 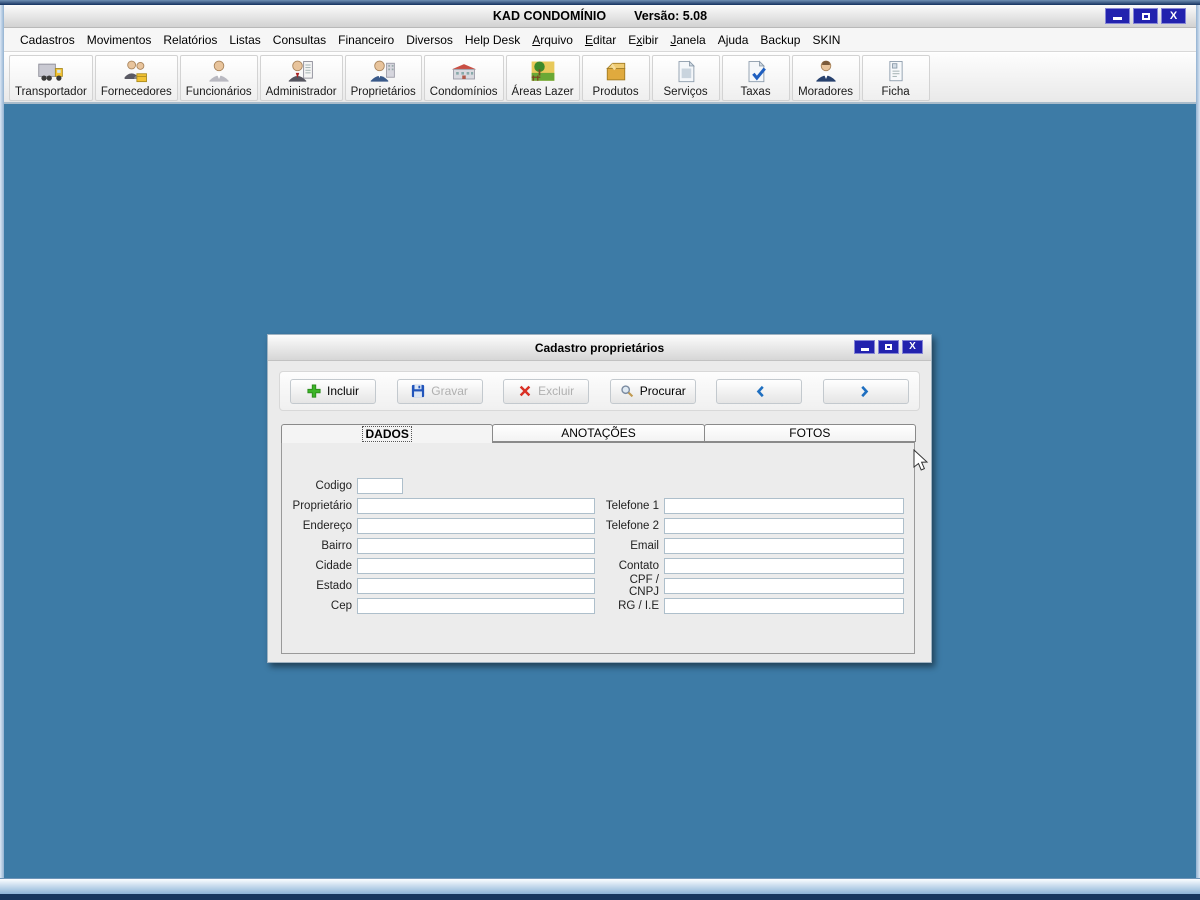 I want to click on toolbar-servicos-button: Serviços, so click(x=685, y=77).